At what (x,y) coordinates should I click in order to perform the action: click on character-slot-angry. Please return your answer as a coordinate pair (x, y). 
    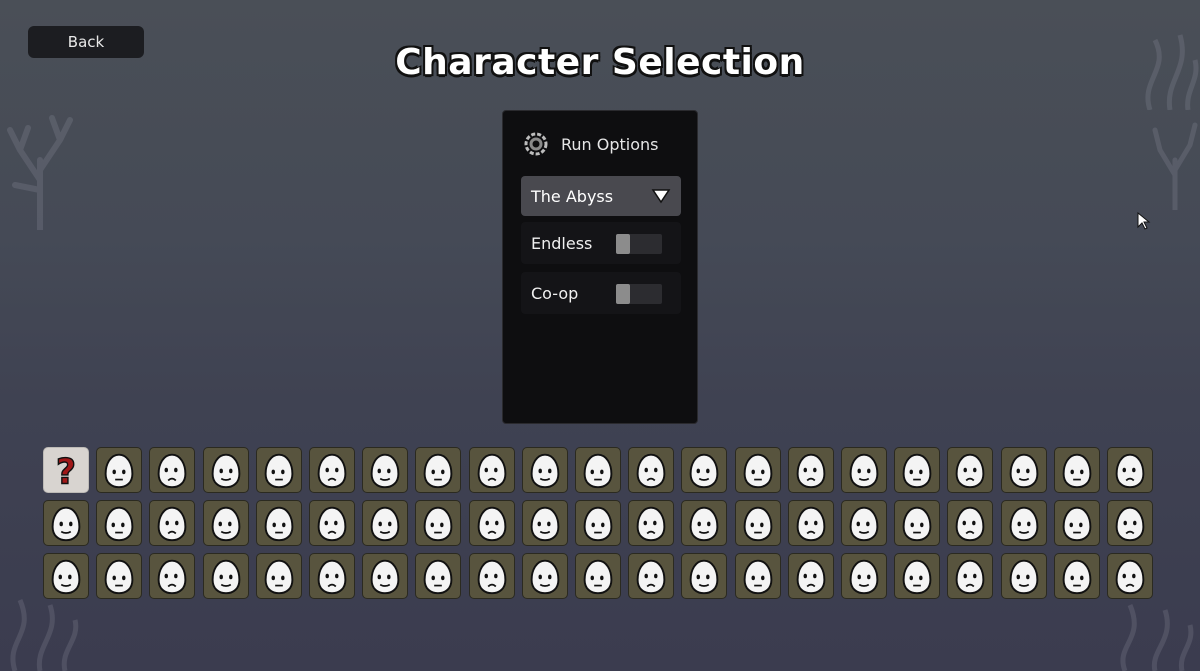
    Looking at the image, I should click on (66, 576).